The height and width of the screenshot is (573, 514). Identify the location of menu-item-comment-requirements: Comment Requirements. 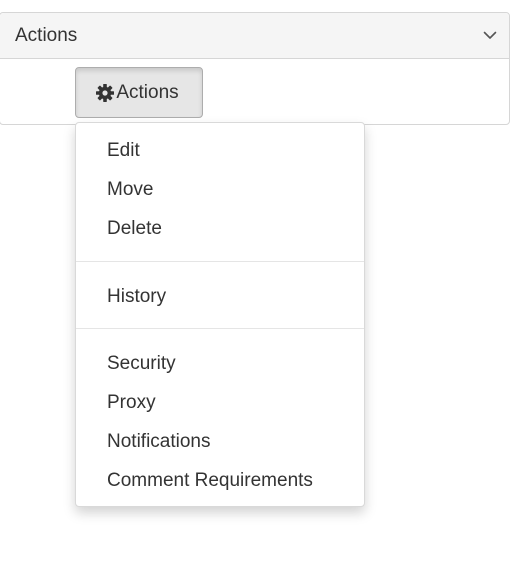
(220, 480).